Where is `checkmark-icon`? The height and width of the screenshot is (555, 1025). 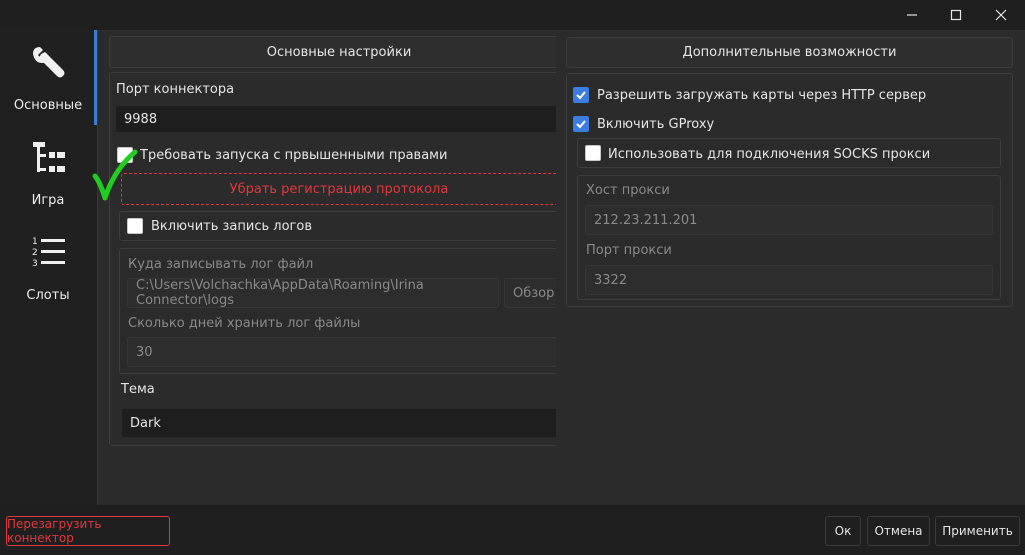
checkmark-icon is located at coordinates (115, 175).